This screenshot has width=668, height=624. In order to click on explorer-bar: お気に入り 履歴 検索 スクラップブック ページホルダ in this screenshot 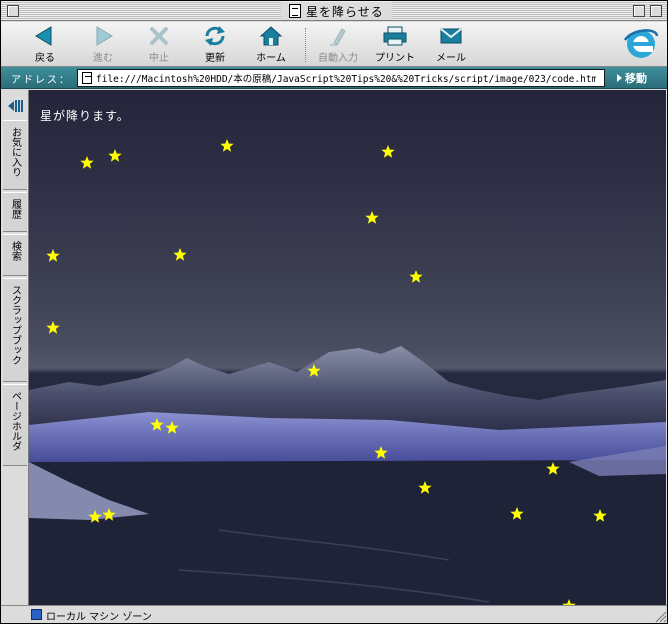, I will do `click(15, 347)`.